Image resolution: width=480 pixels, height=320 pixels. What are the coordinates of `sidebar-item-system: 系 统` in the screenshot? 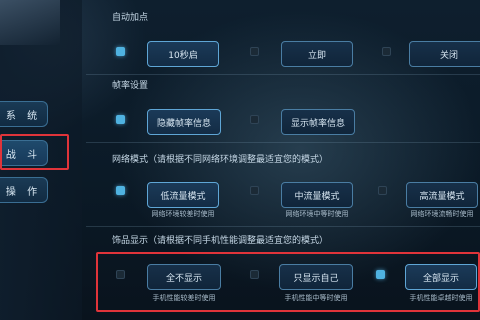 It's located at (24, 114).